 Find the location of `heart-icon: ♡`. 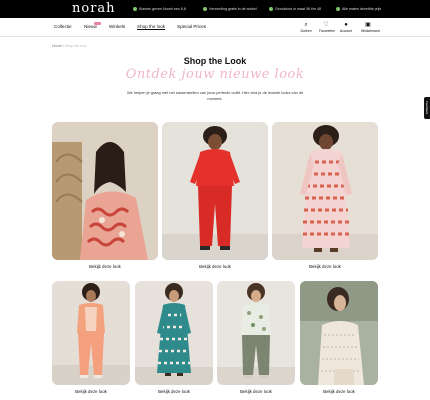

heart-icon: ♡ is located at coordinates (326, 25).